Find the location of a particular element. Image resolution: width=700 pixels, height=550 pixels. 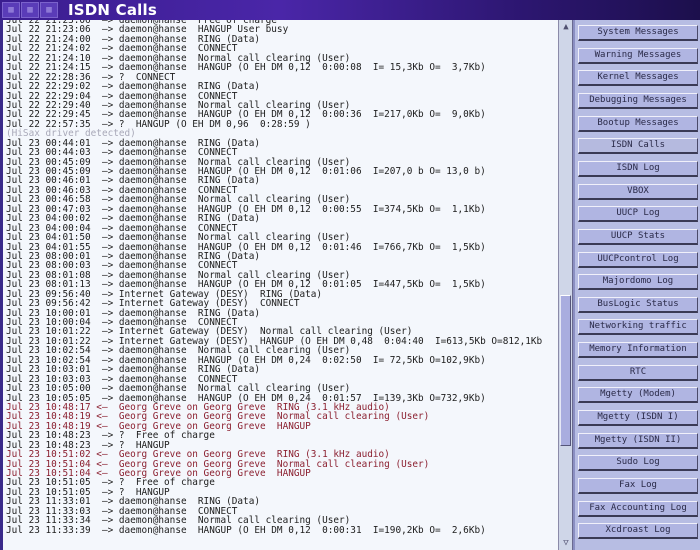

sidebar-button-fax-log: Fax Log is located at coordinates (638, 486).